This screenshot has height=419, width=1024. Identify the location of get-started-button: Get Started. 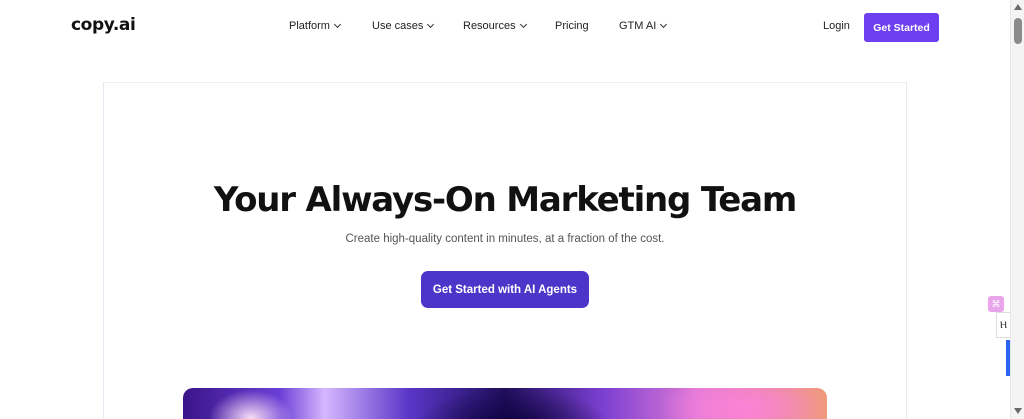
(901, 27).